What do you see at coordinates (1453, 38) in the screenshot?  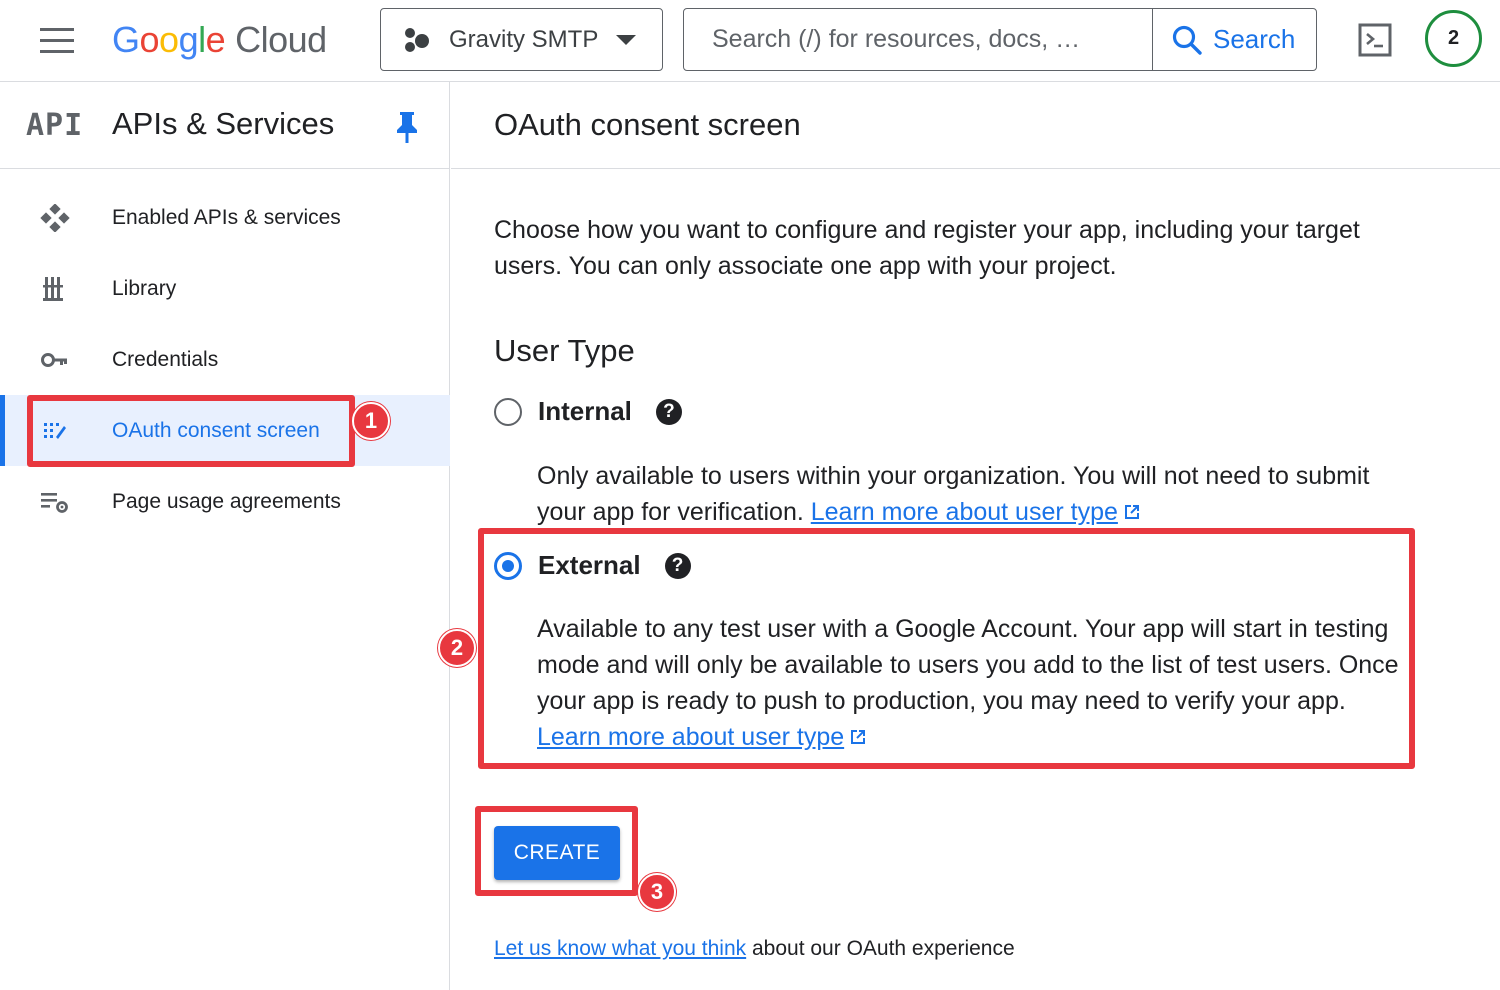 I see `notification-badge: 2` at bounding box center [1453, 38].